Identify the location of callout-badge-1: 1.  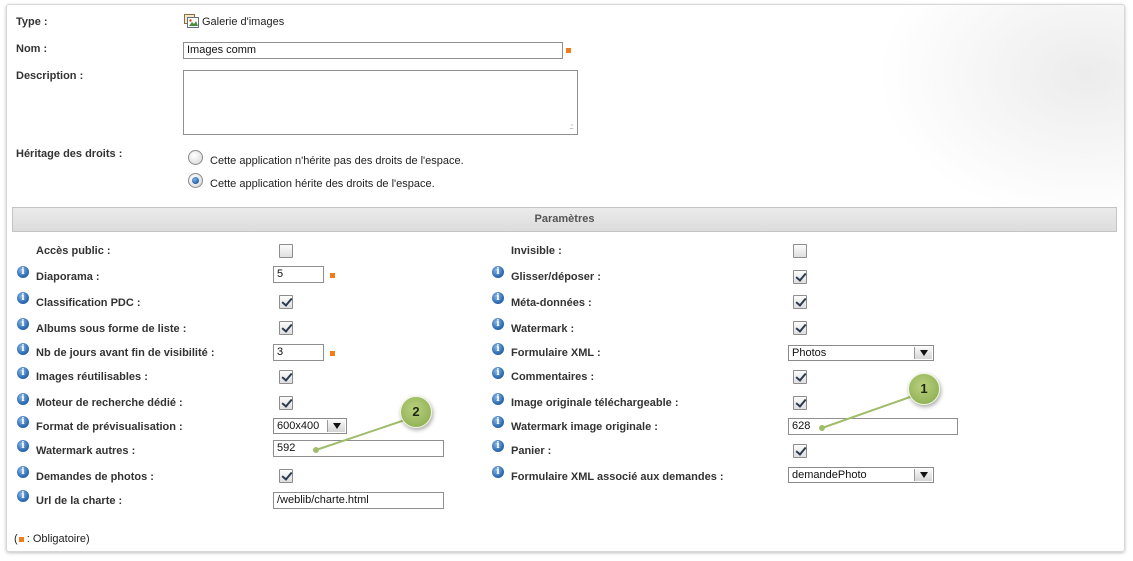
(924, 389).